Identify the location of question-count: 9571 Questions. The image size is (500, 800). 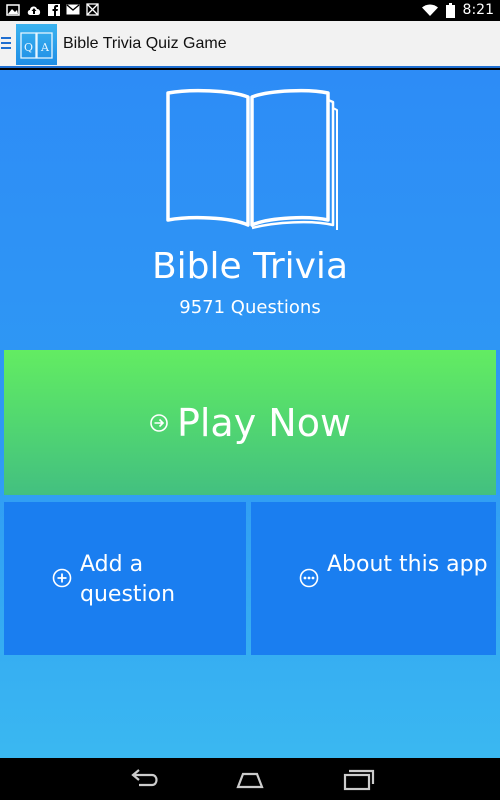
(250, 307).